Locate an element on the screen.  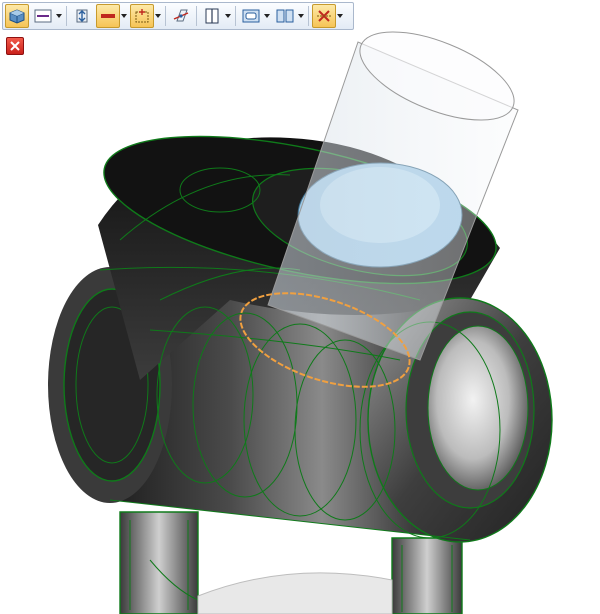
clear-control is located at coordinates (328, 16).